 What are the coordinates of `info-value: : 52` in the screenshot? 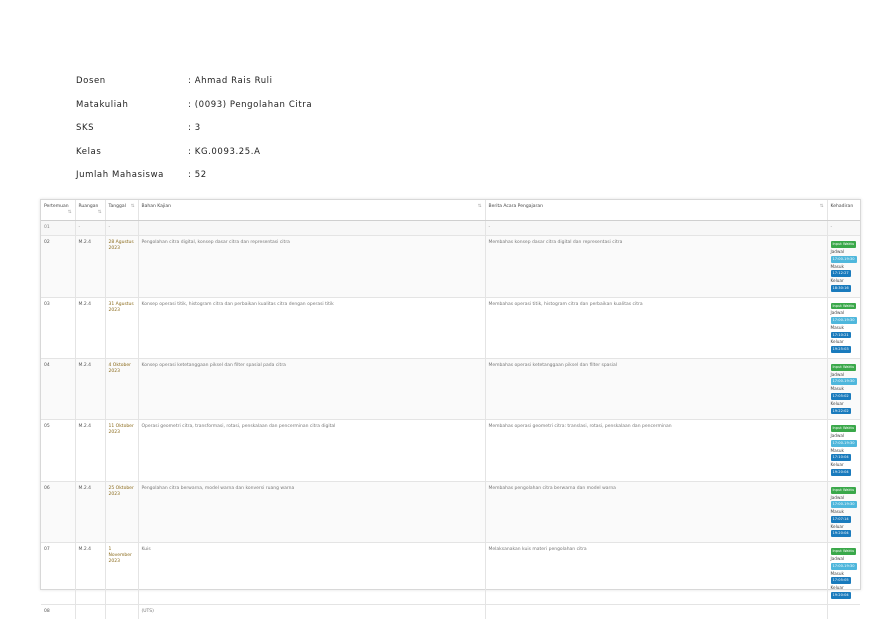 It's located at (197, 175).